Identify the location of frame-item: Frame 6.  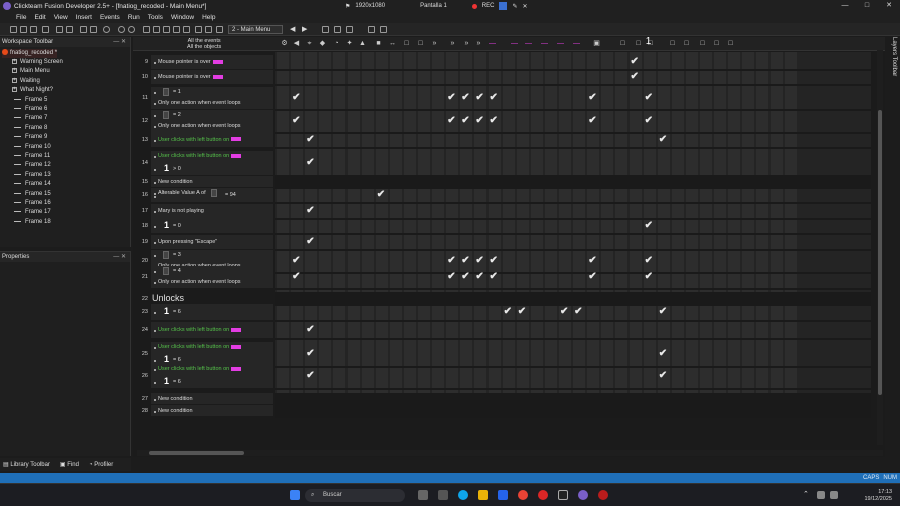
(30, 109).